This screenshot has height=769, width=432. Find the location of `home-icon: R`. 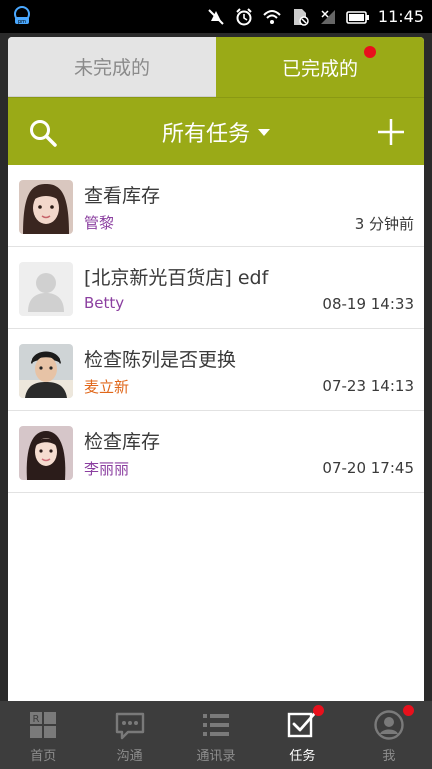

home-icon: R is located at coordinates (43, 725).